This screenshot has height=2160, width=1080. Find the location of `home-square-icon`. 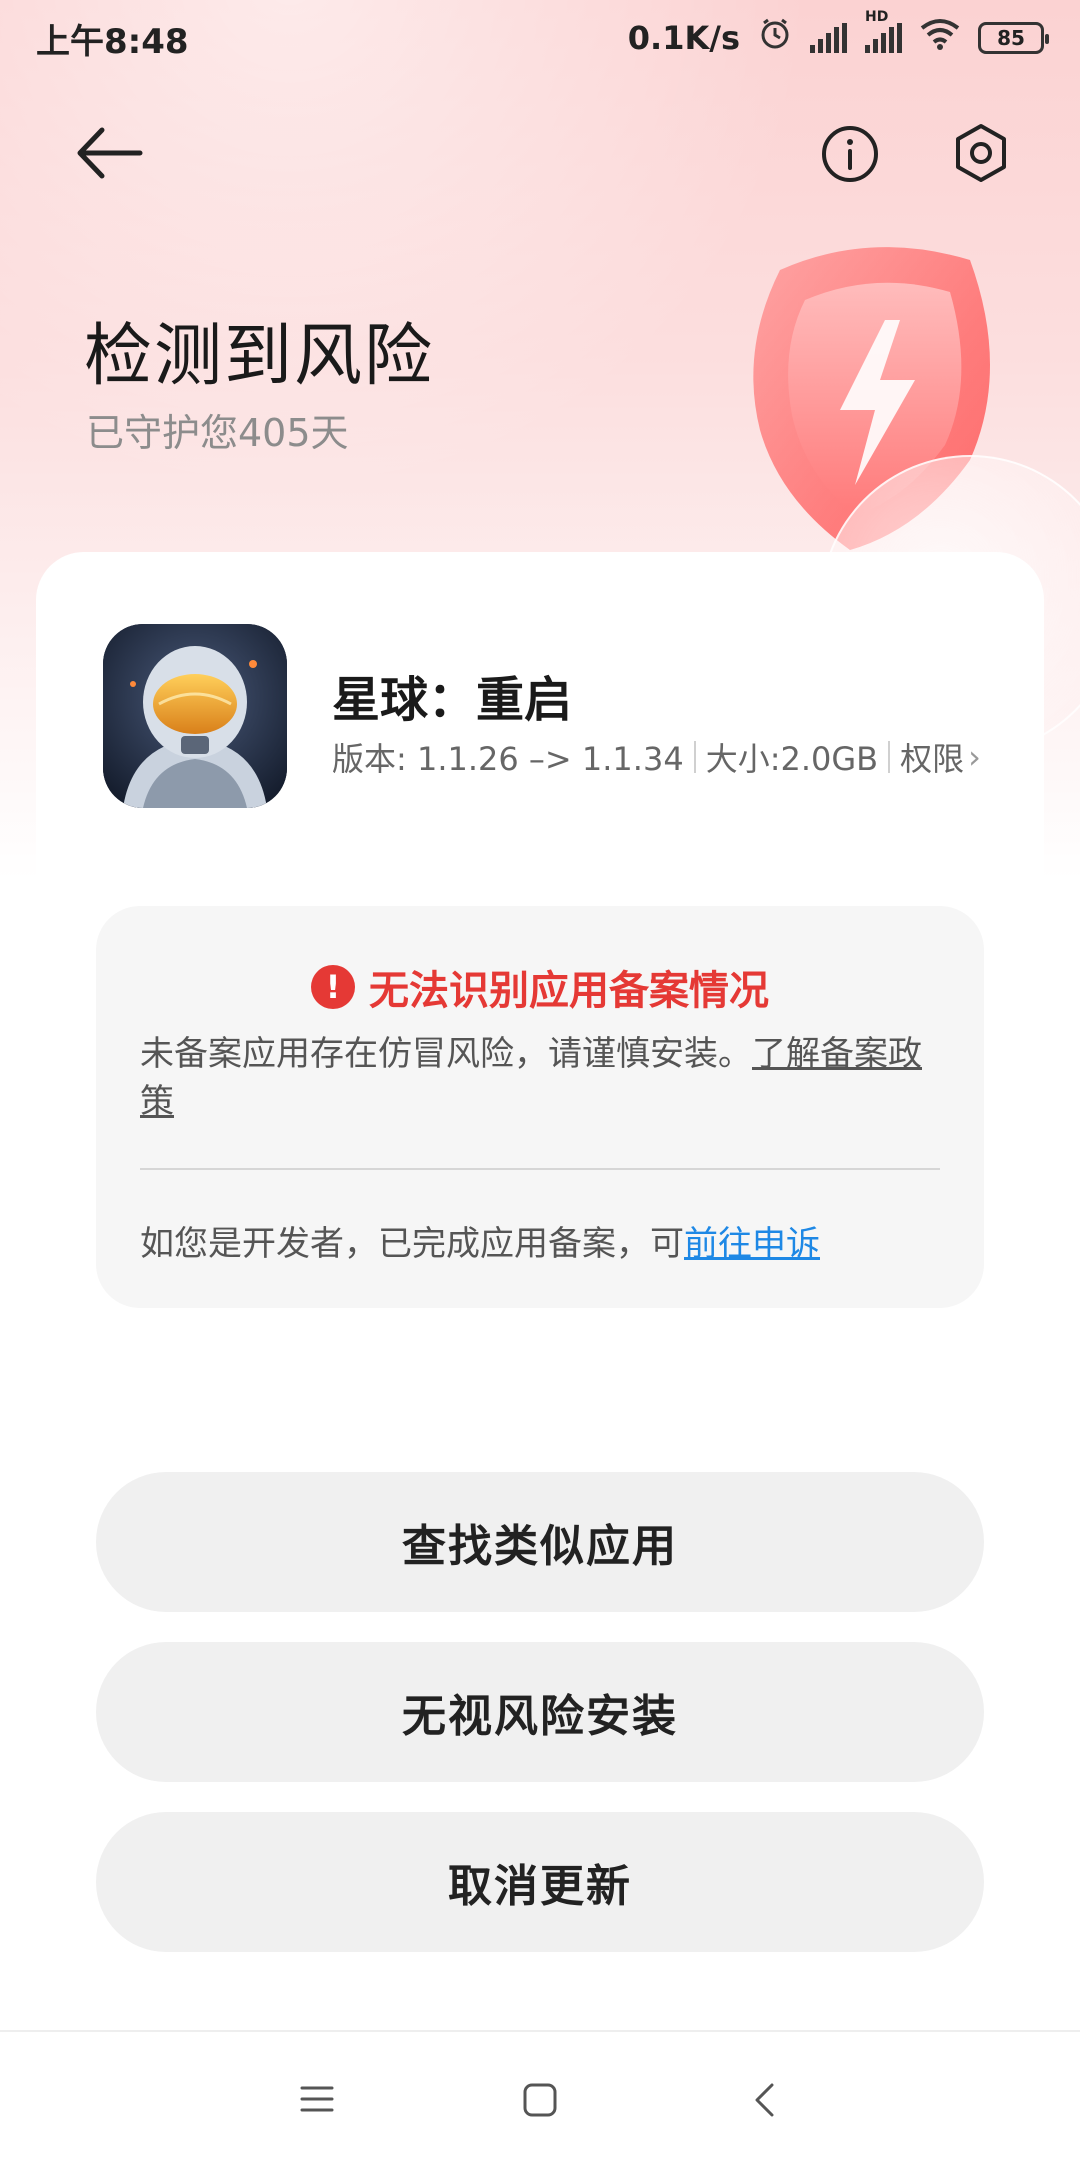

home-square-icon is located at coordinates (540, 2100).